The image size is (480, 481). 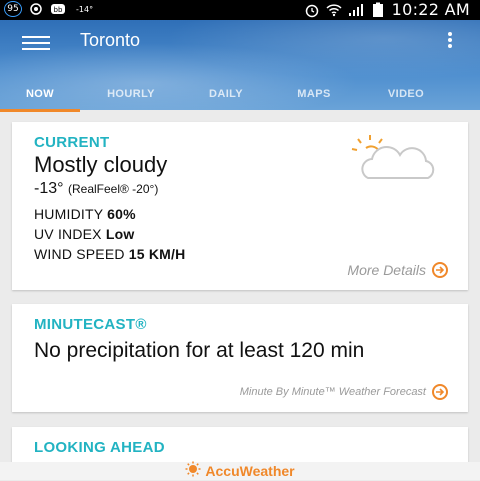 What do you see at coordinates (79, 254) in the screenshot?
I see `wind-label: WIND SPEED` at bounding box center [79, 254].